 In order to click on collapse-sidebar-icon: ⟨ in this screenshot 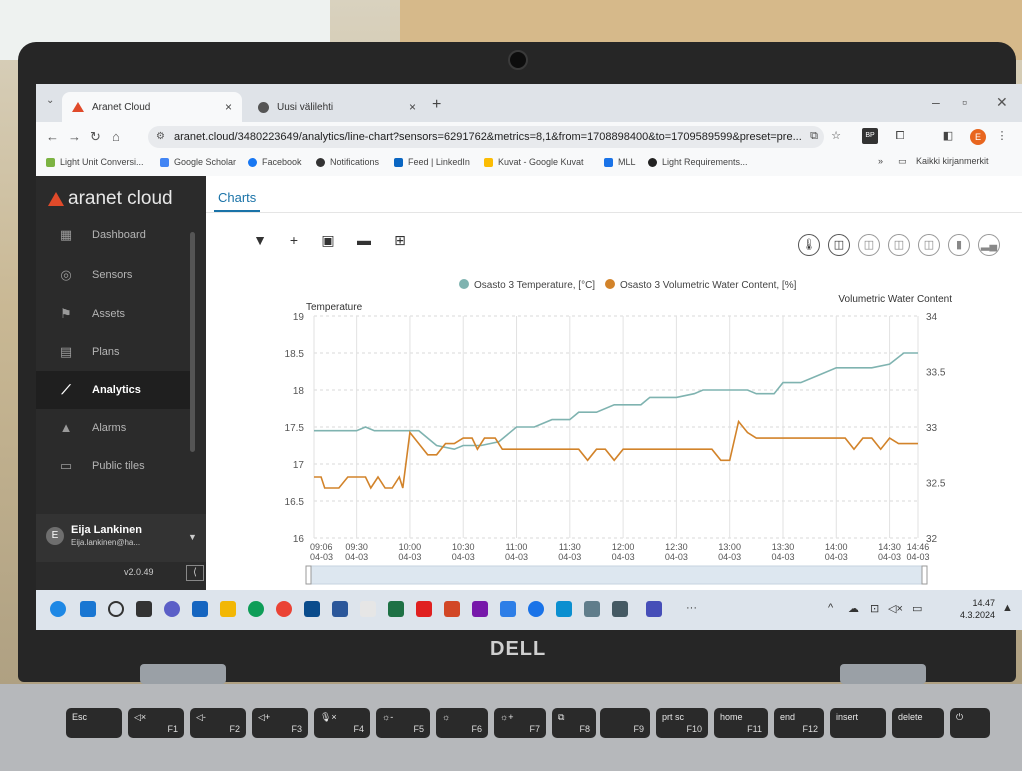, I will do `click(195, 573)`.